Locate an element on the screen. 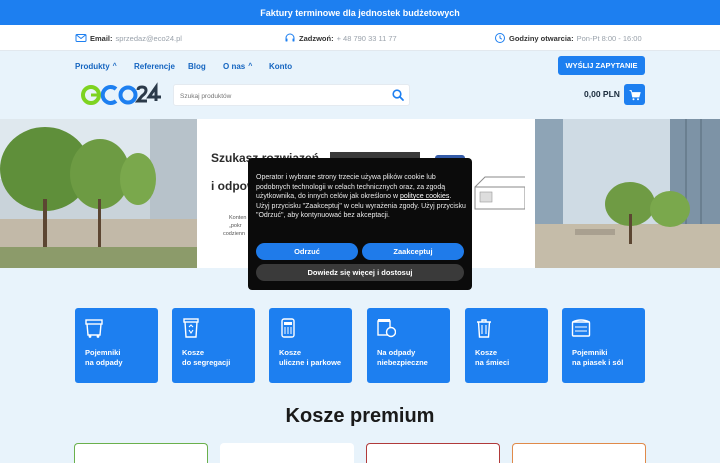 Image resolution: width=720 pixels, height=463 pixels. street-bin-icon is located at coordinates (288, 328).